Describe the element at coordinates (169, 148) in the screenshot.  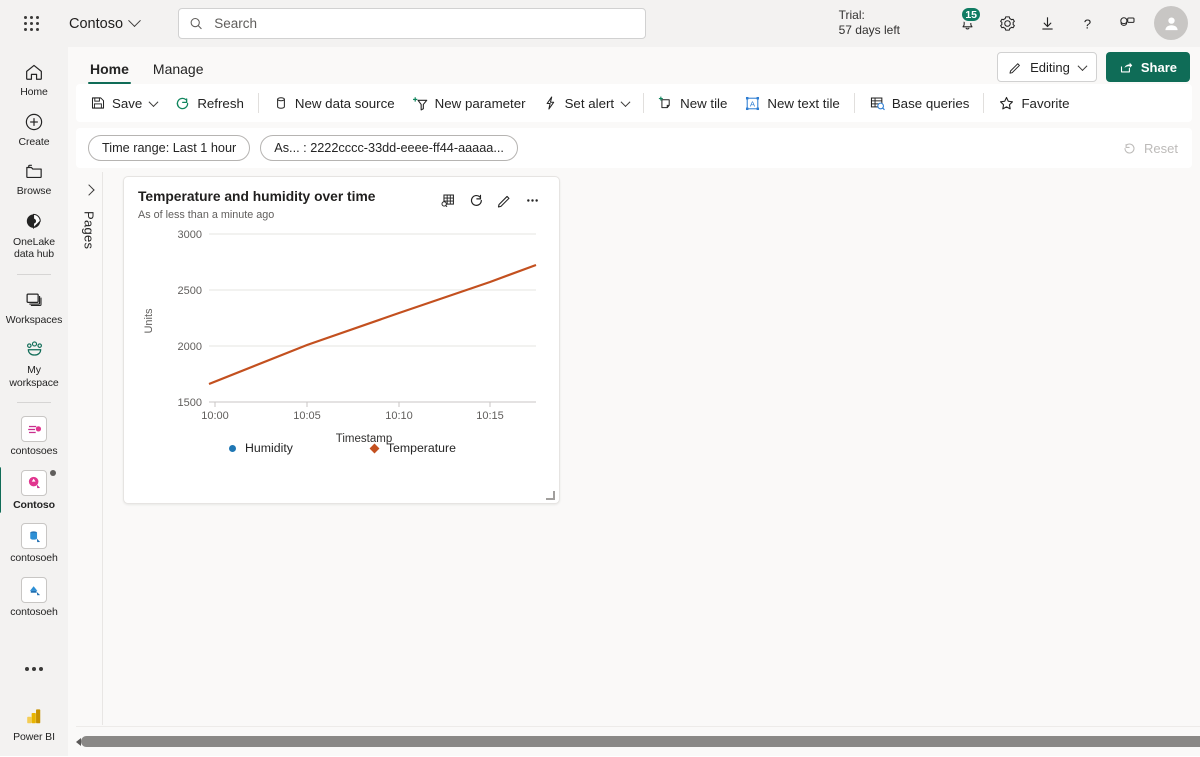
I see `time-range-pill: Time range: Last 1 hour` at that location.